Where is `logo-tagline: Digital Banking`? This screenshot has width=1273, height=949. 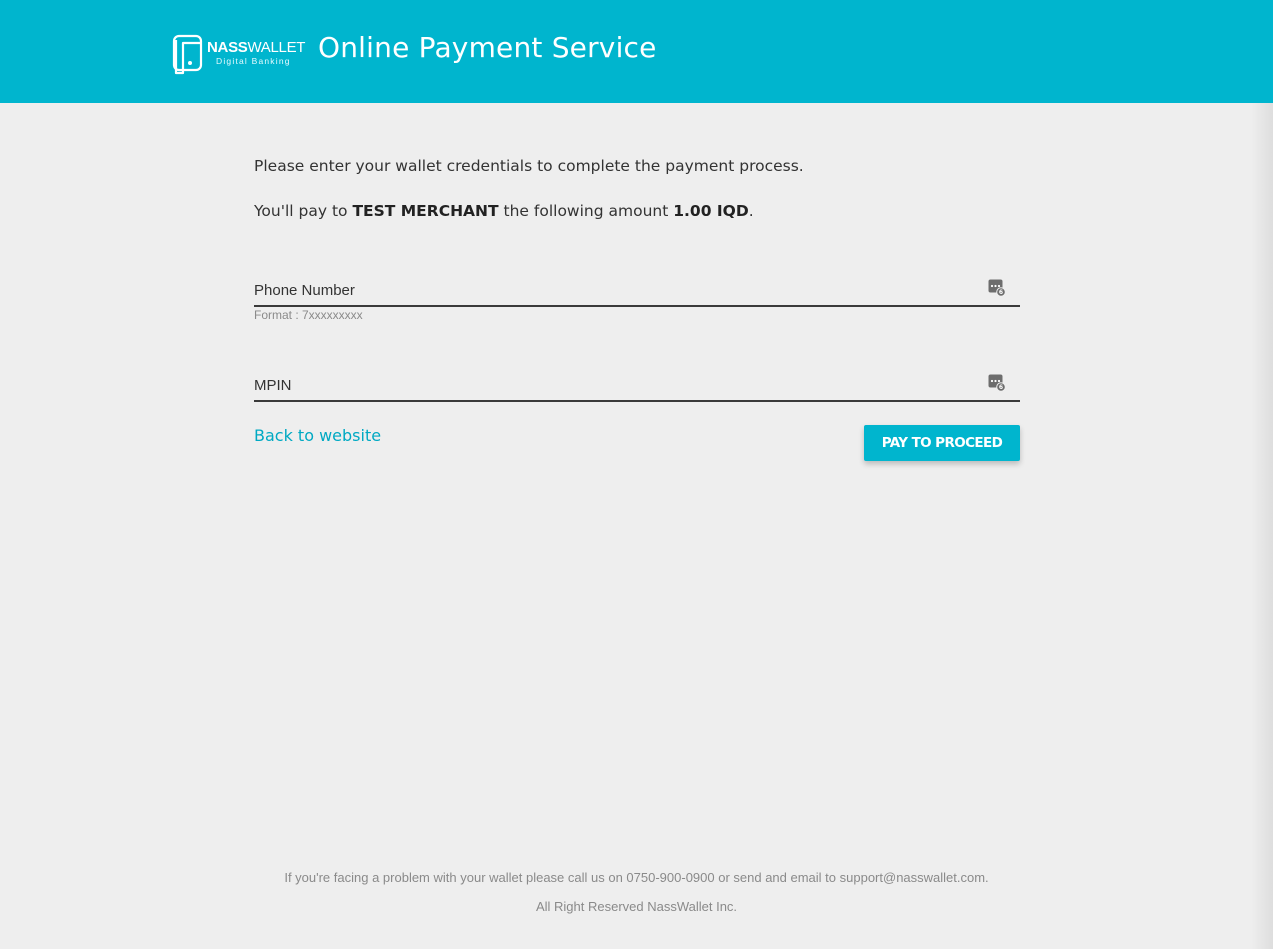 logo-tagline: Digital Banking is located at coordinates (253, 61).